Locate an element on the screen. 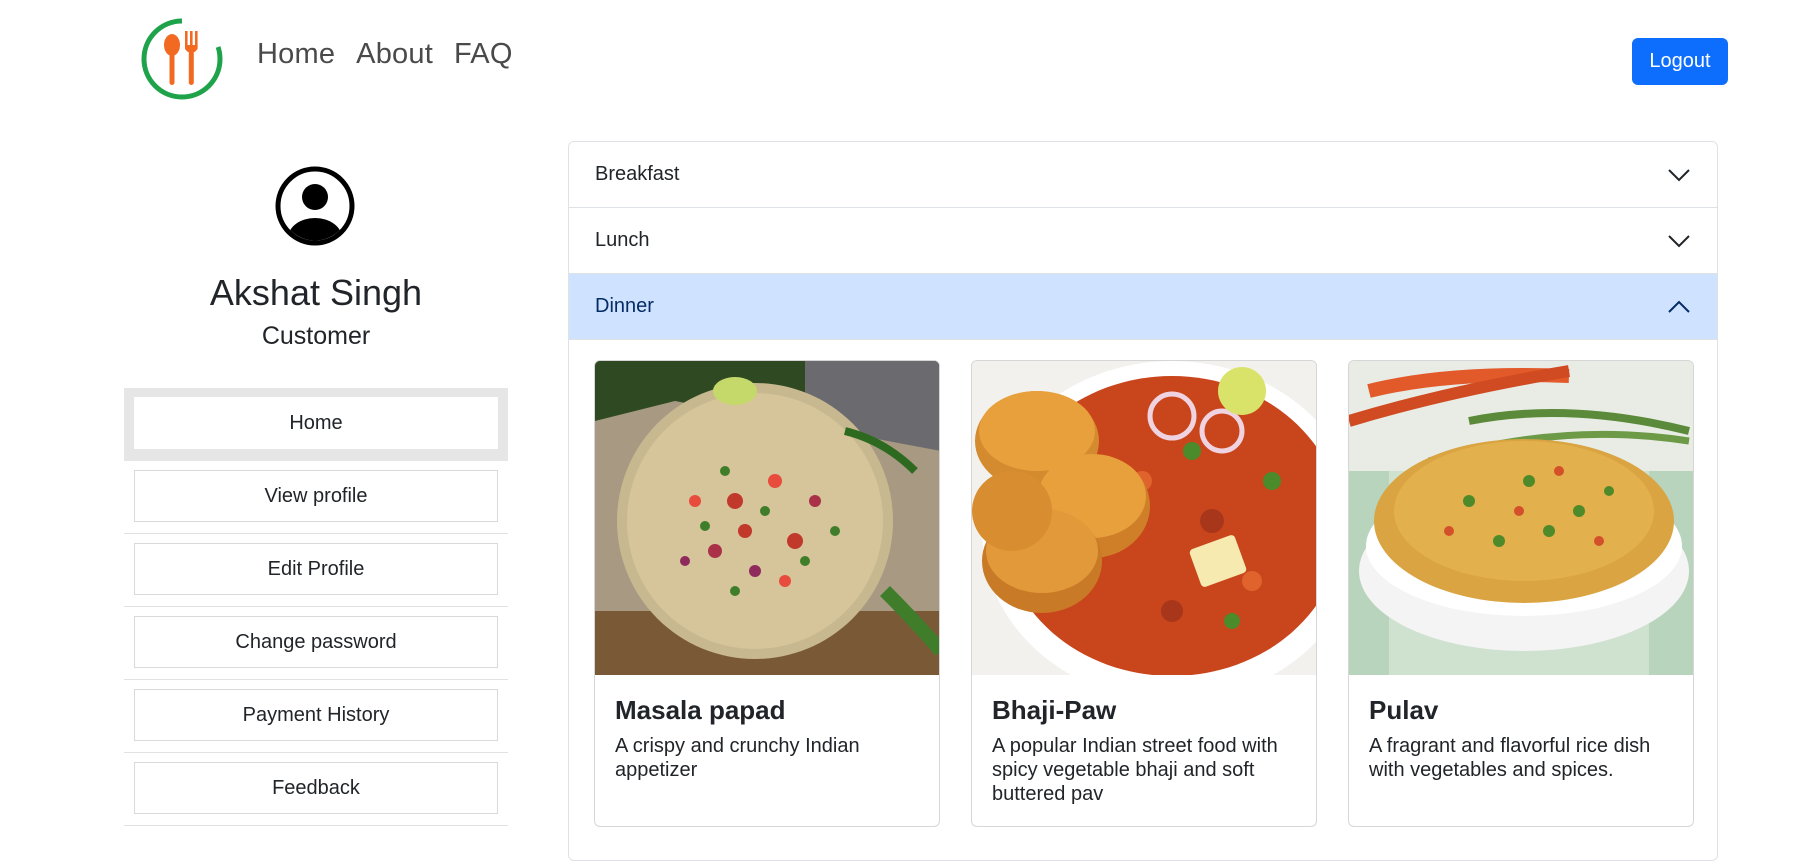 The width and height of the screenshot is (1794, 861). sidebar-item-view-profile: View profile is located at coordinates (316, 497).